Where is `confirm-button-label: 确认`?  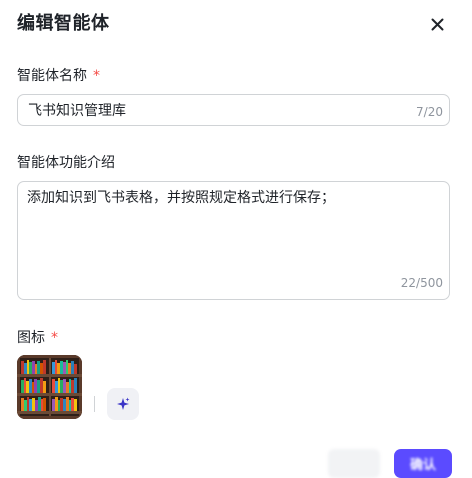 confirm-button-label: 确认 is located at coordinates (422, 465).